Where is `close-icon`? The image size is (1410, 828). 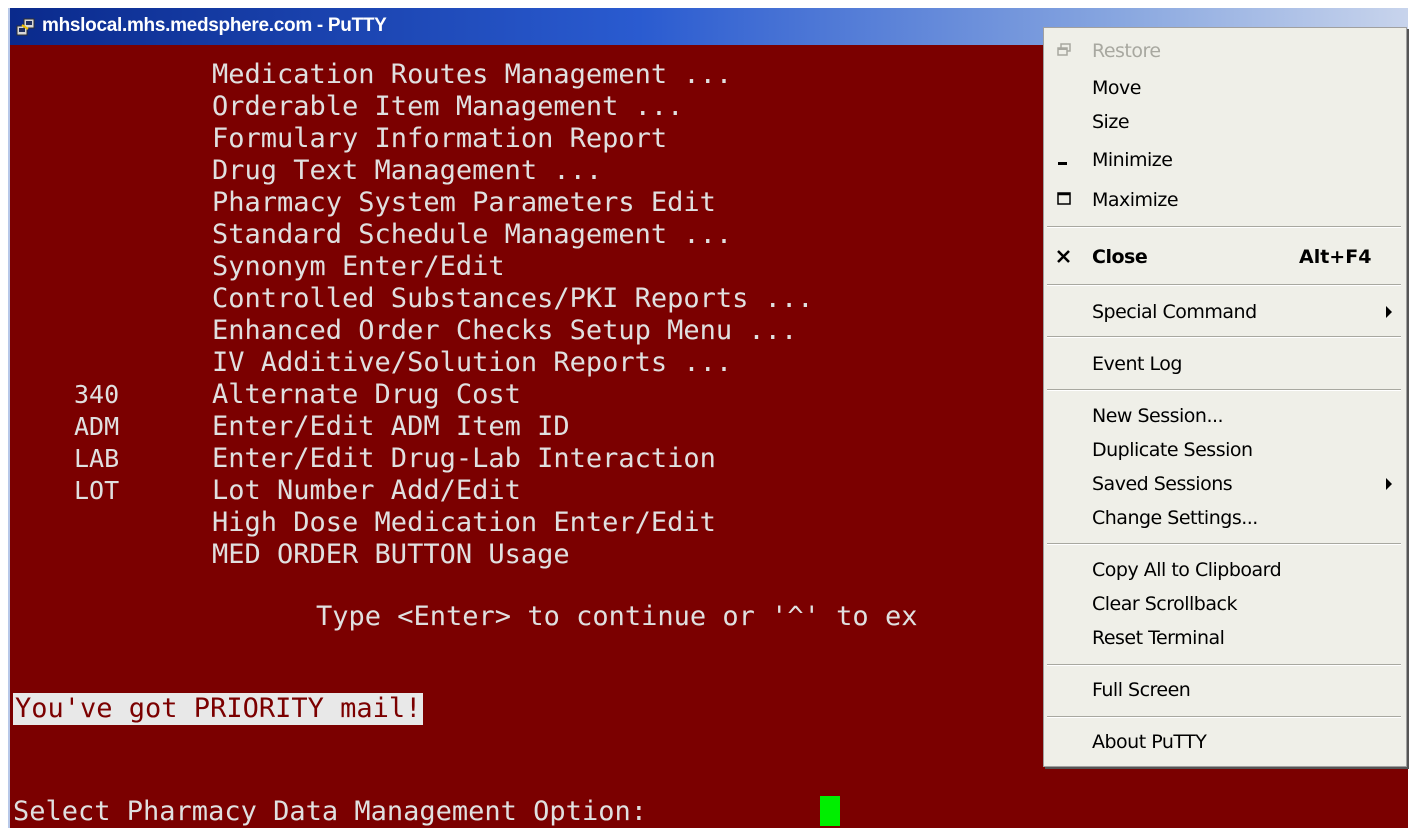 close-icon is located at coordinates (1063, 256).